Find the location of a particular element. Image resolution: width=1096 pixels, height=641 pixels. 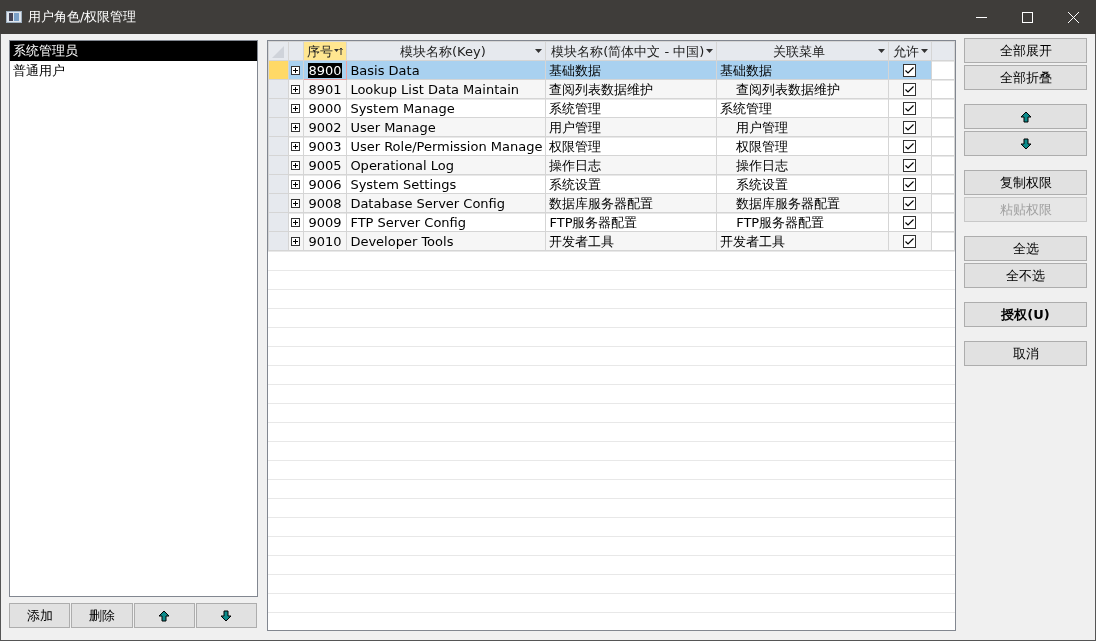

action-button: 全部折叠 is located at coordinates (1025, 77).